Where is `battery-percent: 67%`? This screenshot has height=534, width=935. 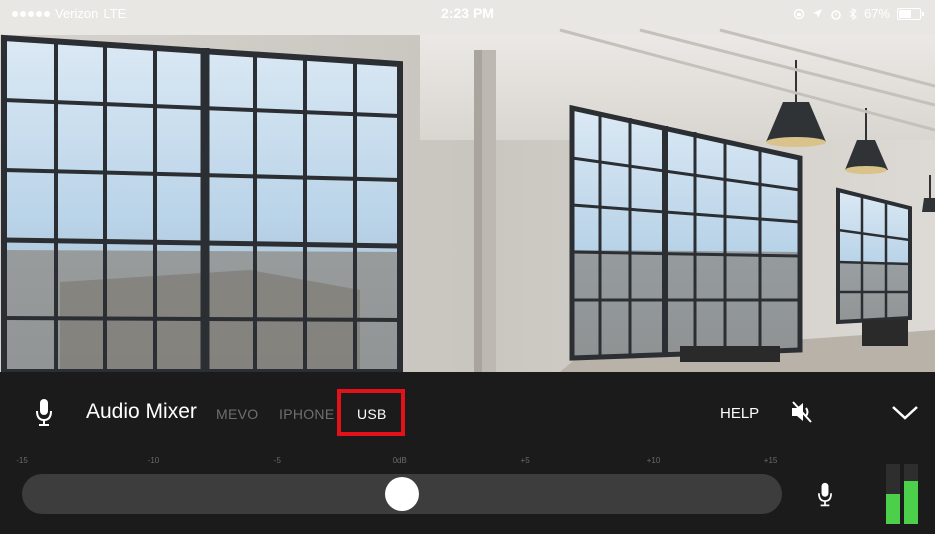 battery-percent: 67% is located at coordinates (876, 13).